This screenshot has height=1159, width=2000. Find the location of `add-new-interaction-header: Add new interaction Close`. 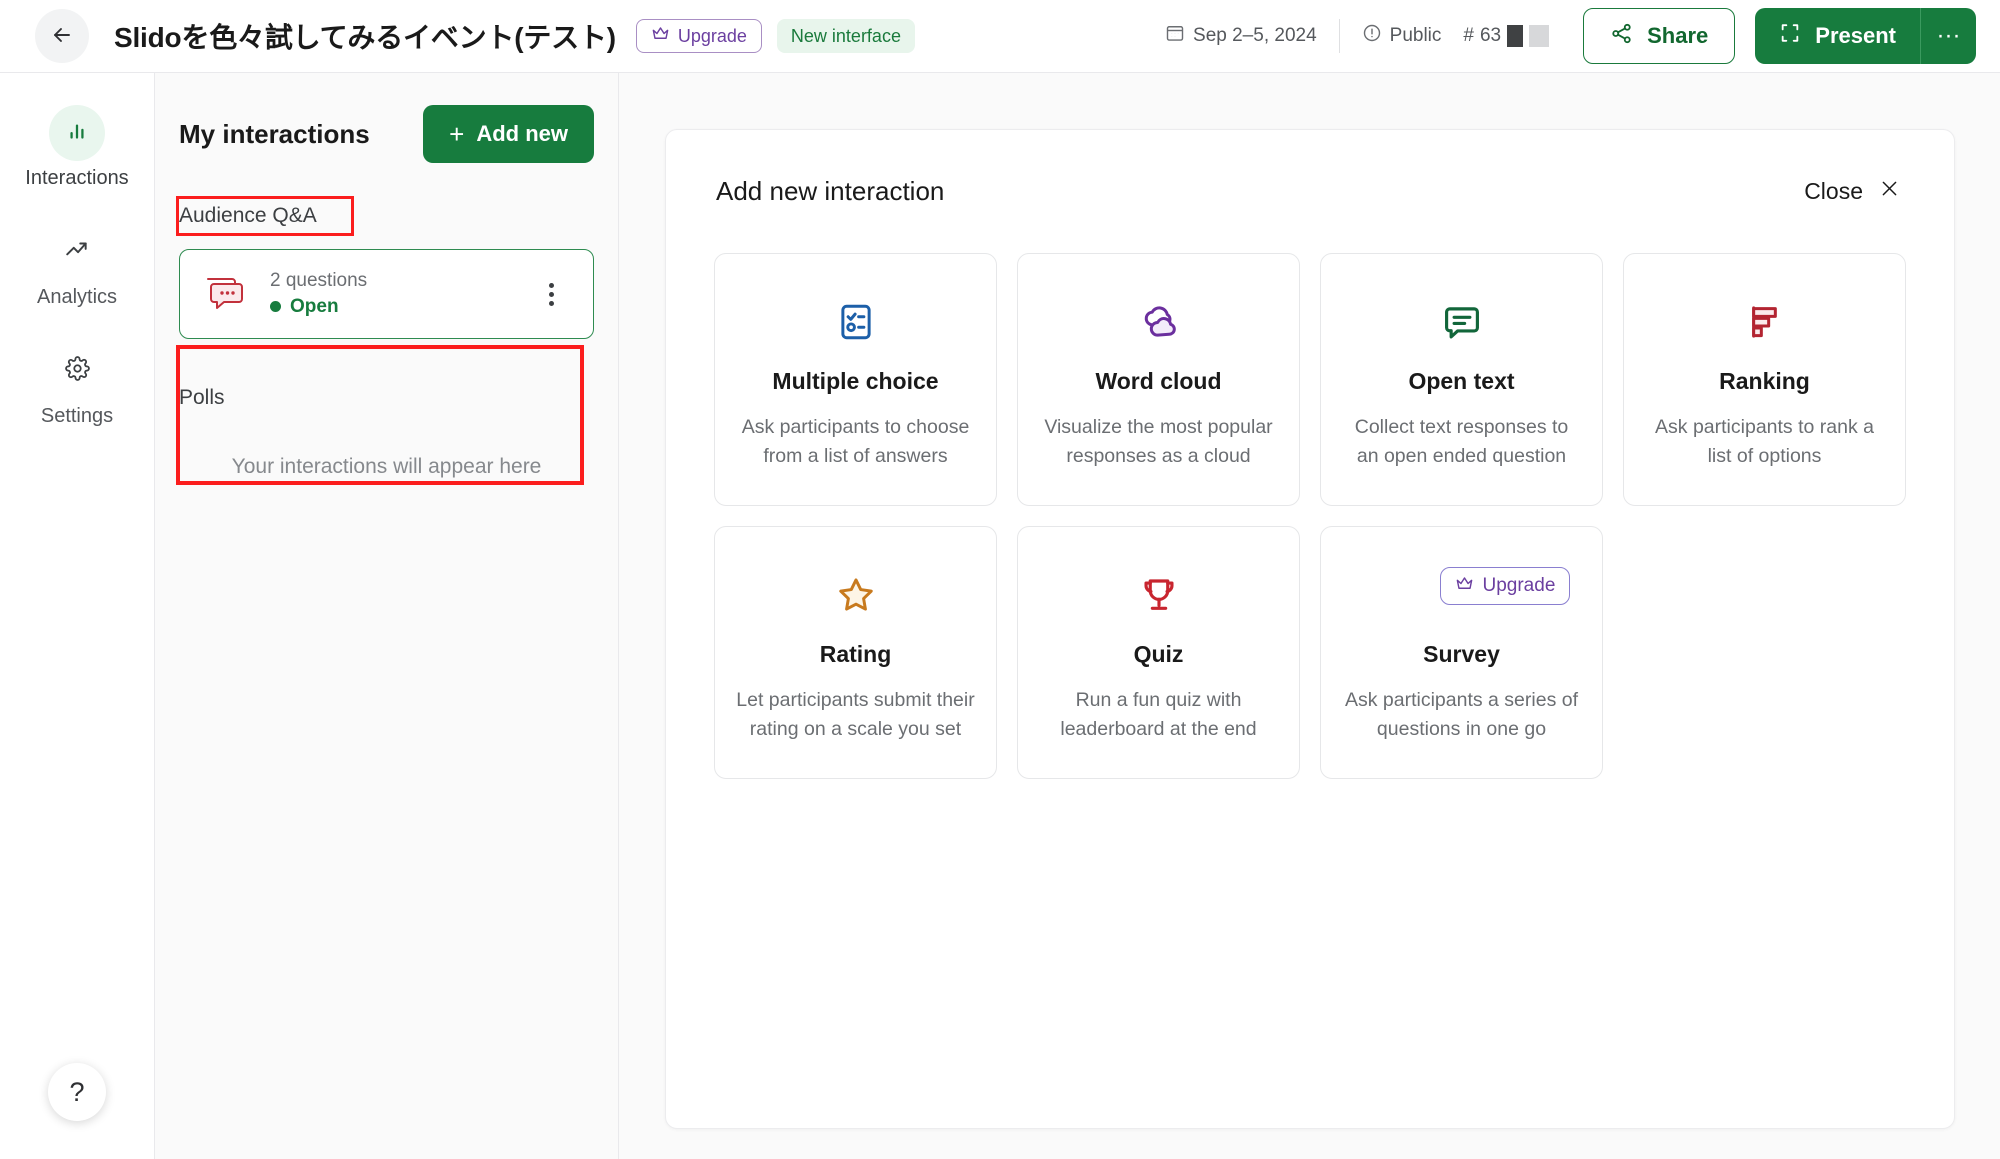

add-new-interaction-header: Add new interaction Close is located at coordinates (1310, 170).